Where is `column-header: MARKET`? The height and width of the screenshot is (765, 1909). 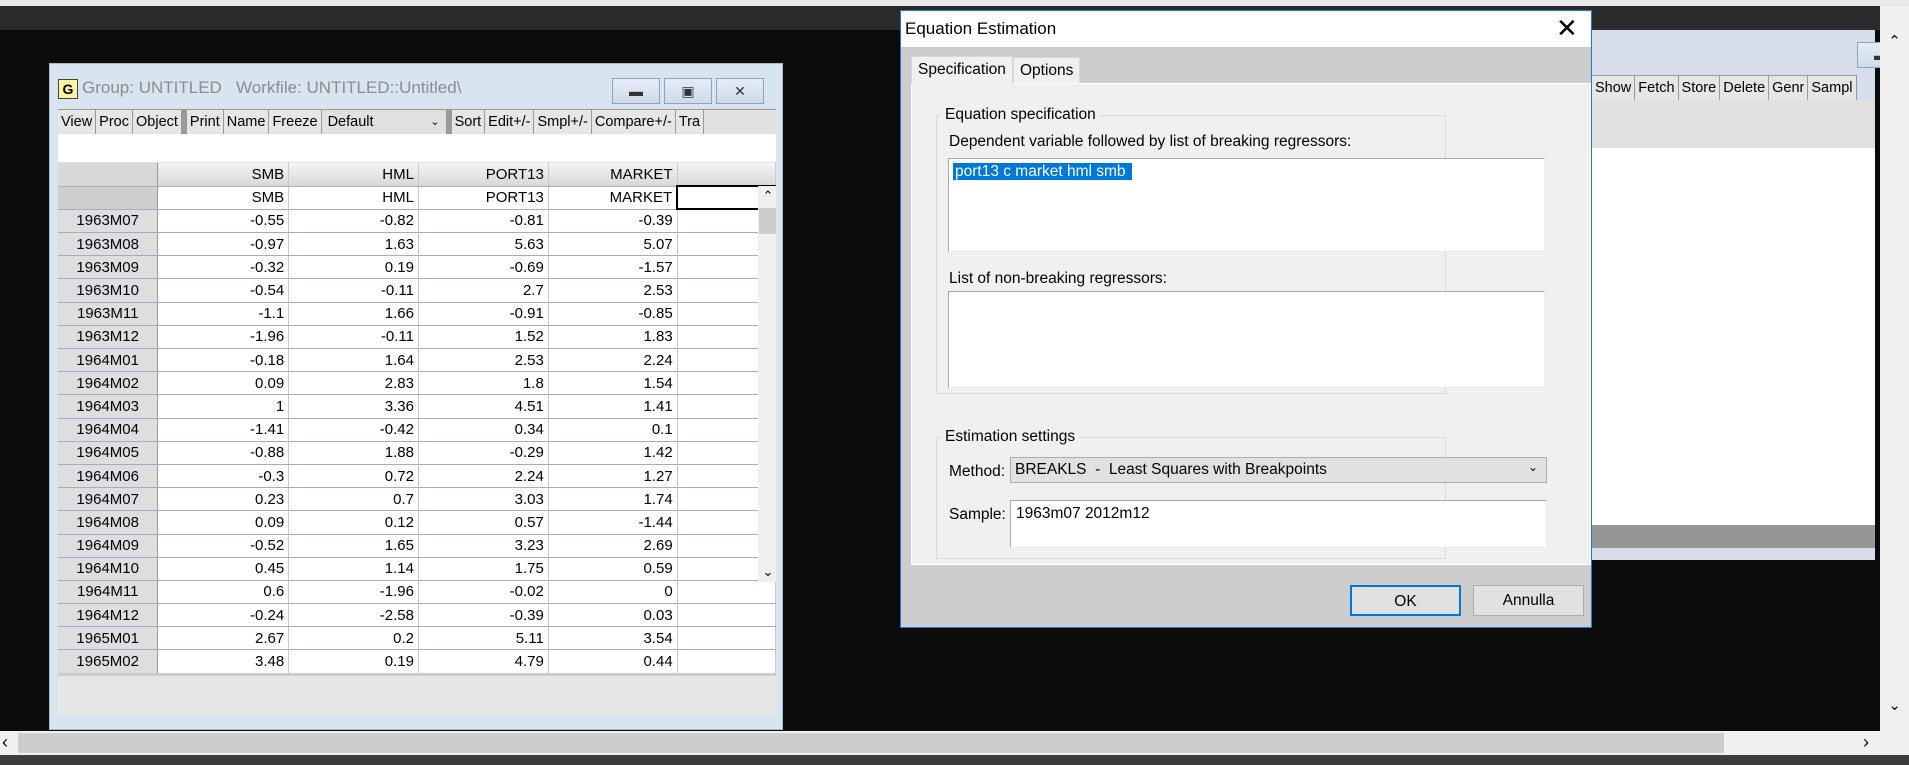 column-header: MARKET is located at coordinates (613, 175).